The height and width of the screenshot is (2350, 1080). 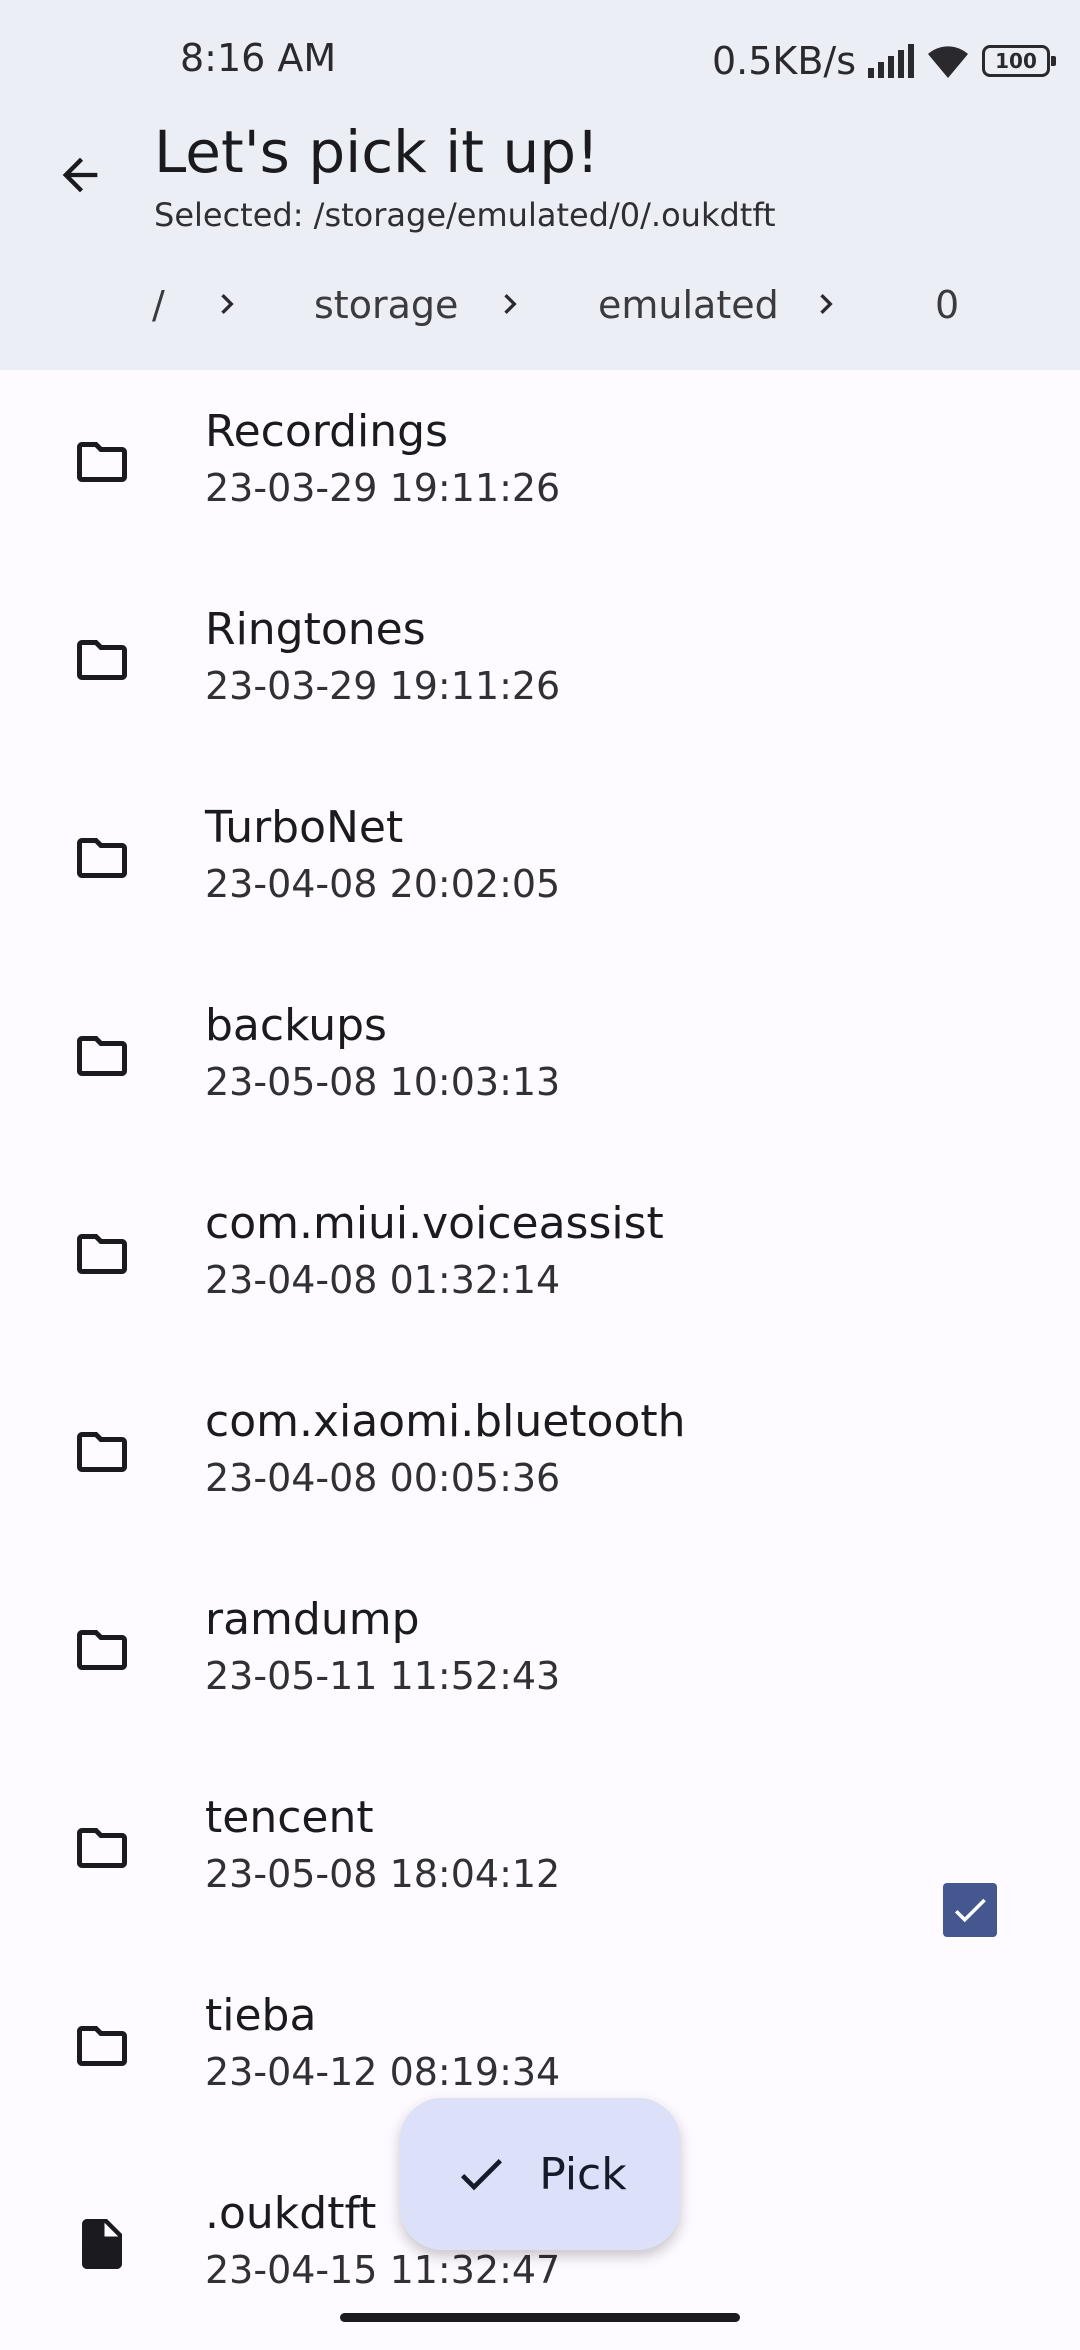 I want to click on list-item: com.xiaomi.bluetooth 23-04-08 00:05:36, so click(x=540, y=1459).